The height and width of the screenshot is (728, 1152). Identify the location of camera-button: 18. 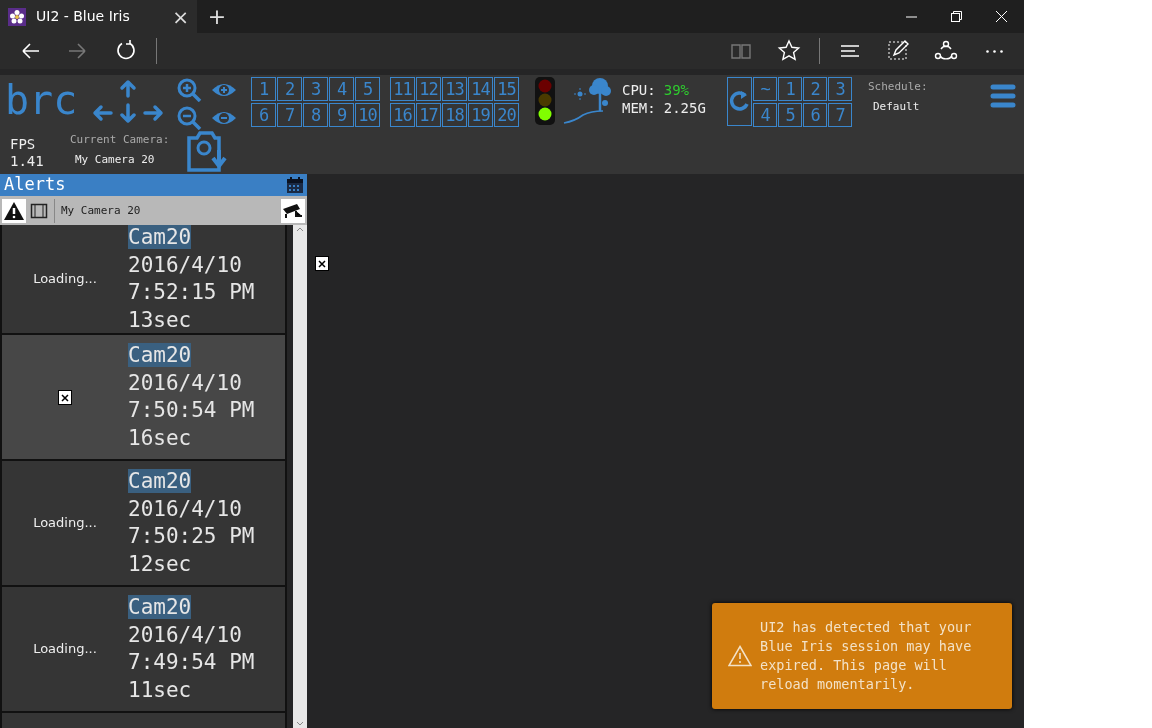
(454, 114).